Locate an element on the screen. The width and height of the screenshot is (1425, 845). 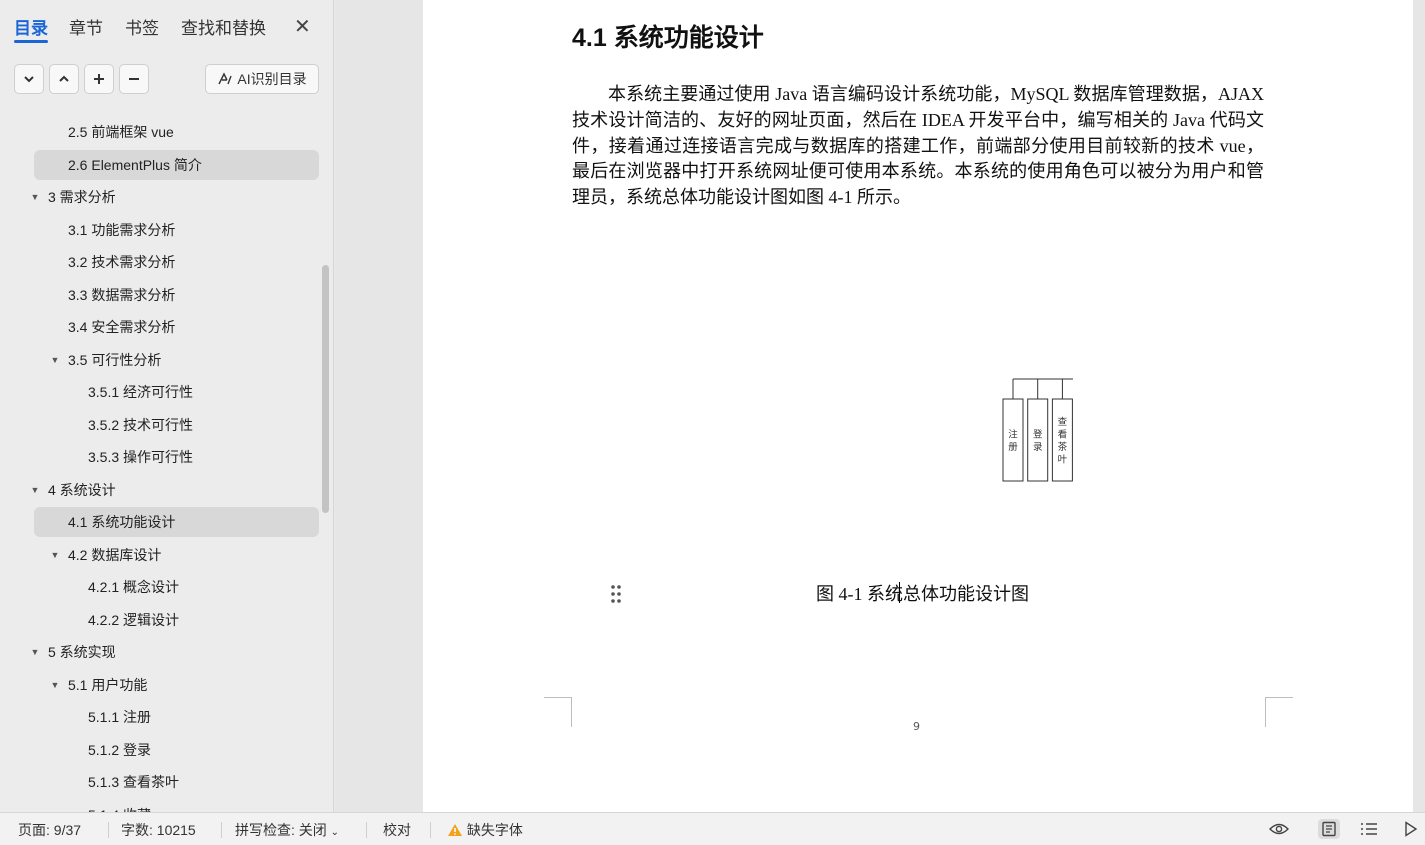
ai-recognize-toc-button: AI识别目录 is located at coordinates (262, 79).